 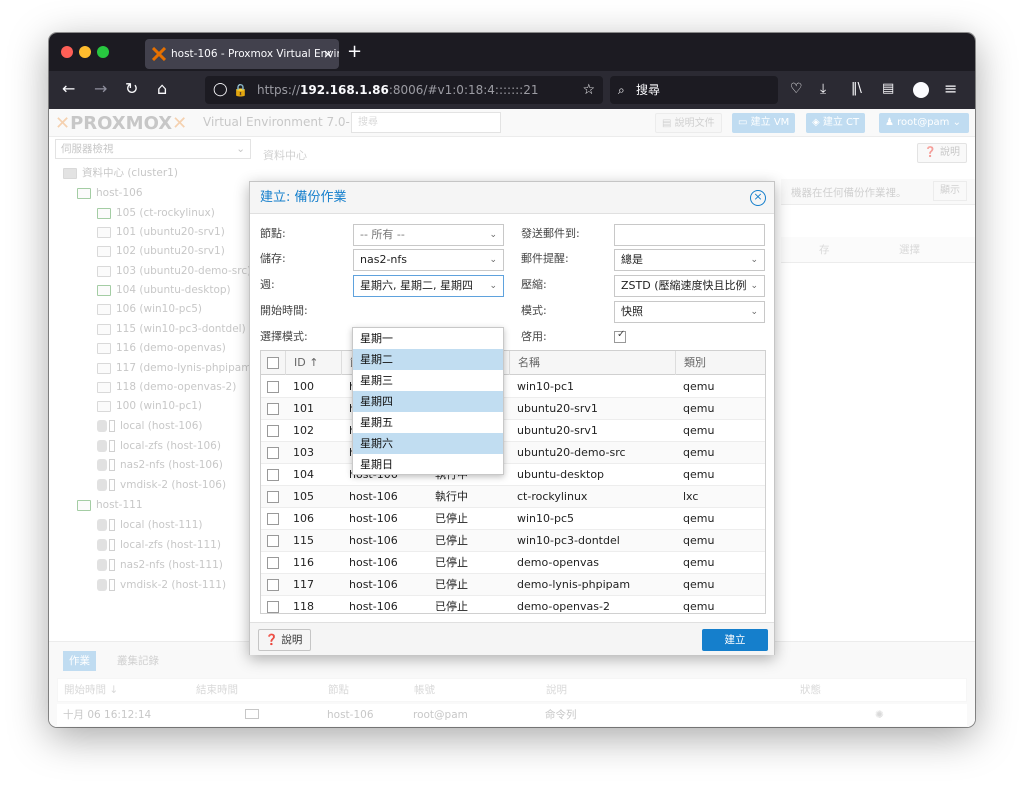 I want to click on cell-id: 102, so click(x=303, y=430).